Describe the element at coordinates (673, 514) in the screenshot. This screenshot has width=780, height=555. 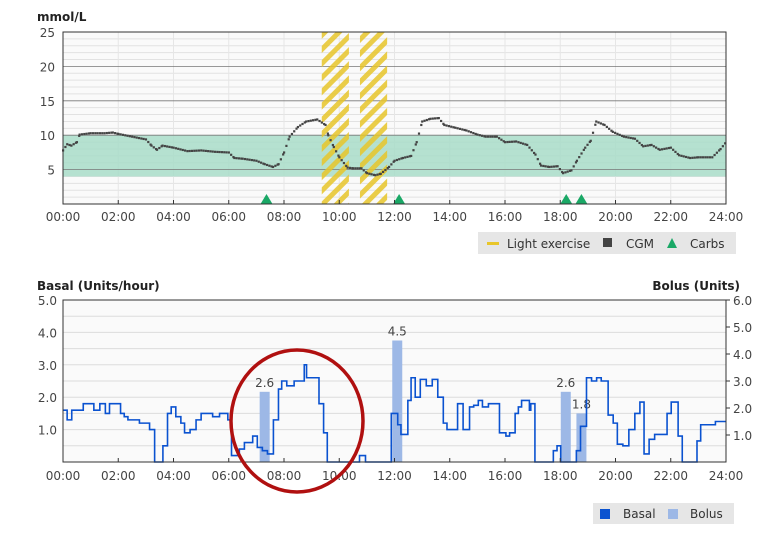
I see `bolus-legend-swatch` at that location.